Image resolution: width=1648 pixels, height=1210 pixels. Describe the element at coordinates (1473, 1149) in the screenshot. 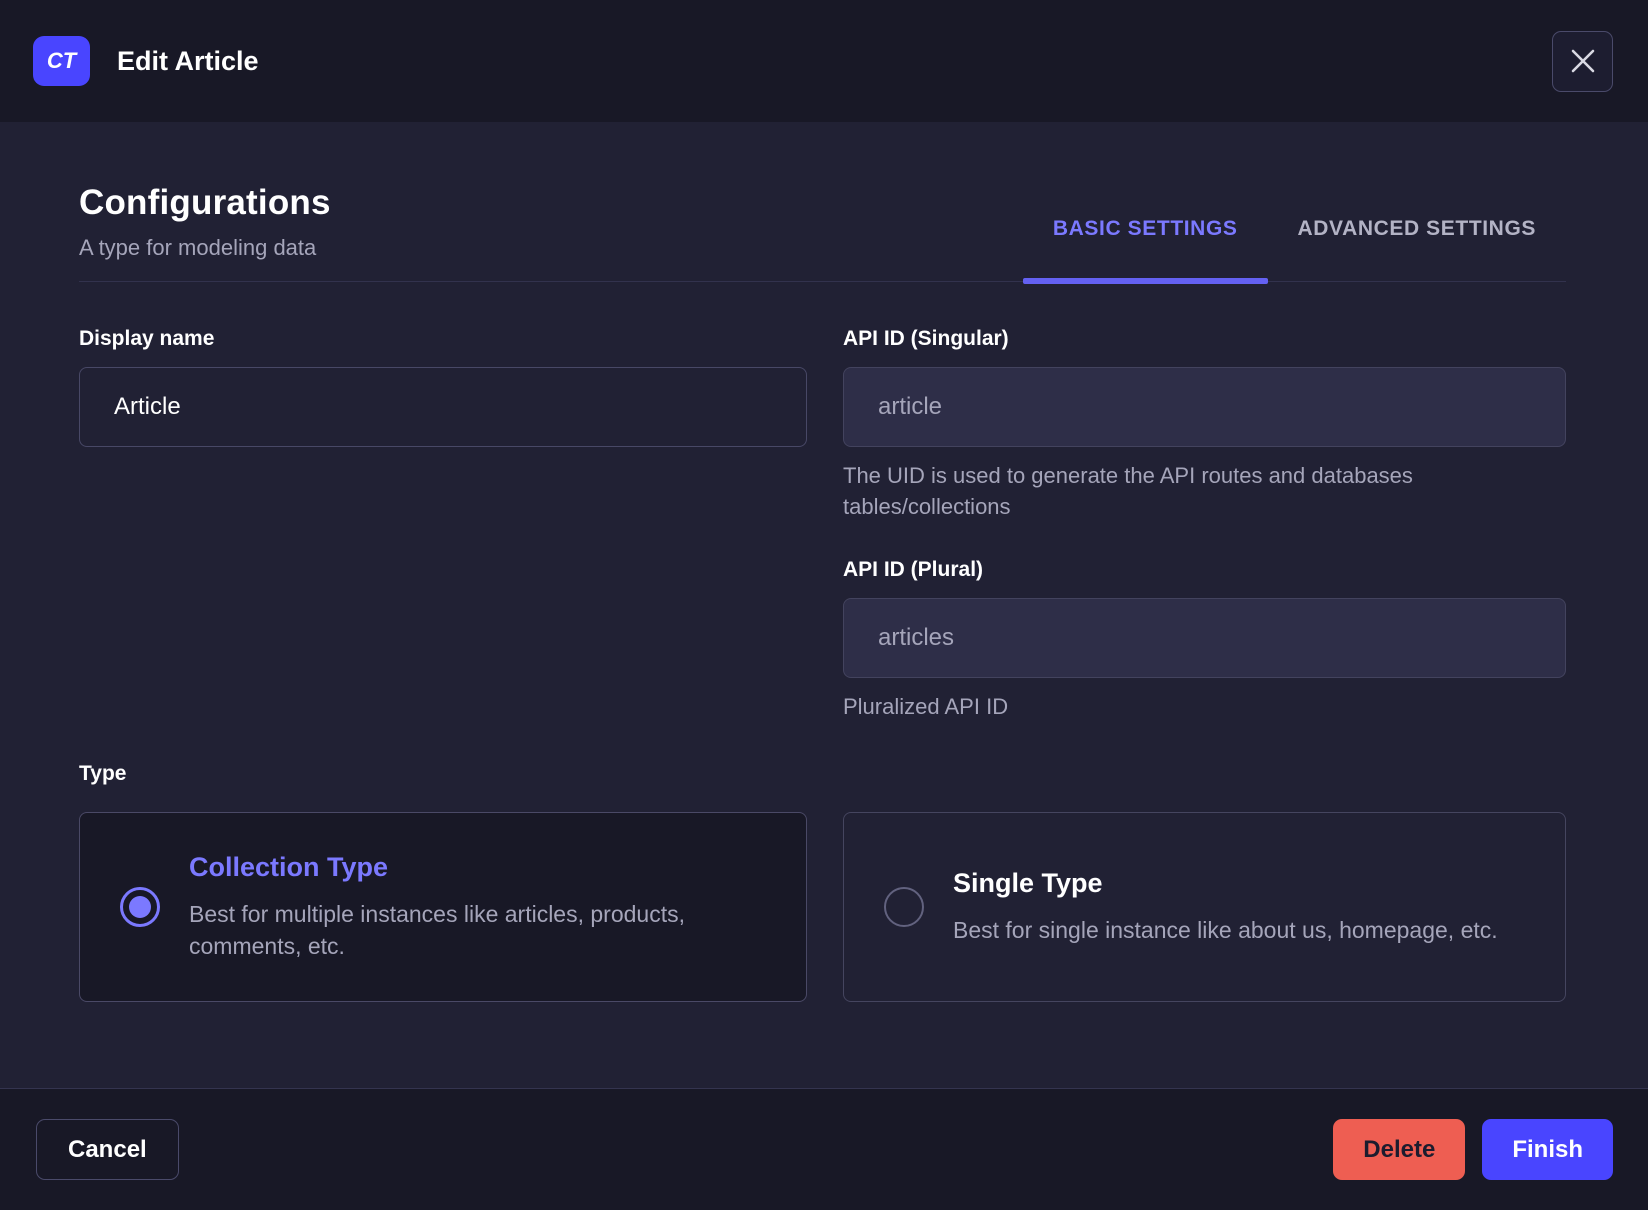

I see `footer-actions: Delete Finish` at that location.